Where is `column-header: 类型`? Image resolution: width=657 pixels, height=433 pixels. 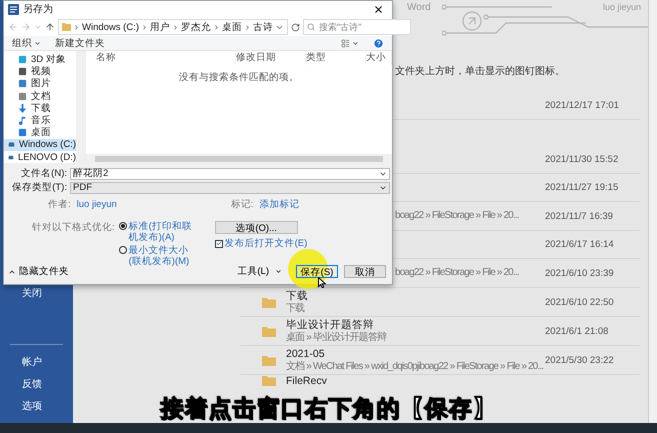
column-header: 类型 is located at coordinates (336, 58).